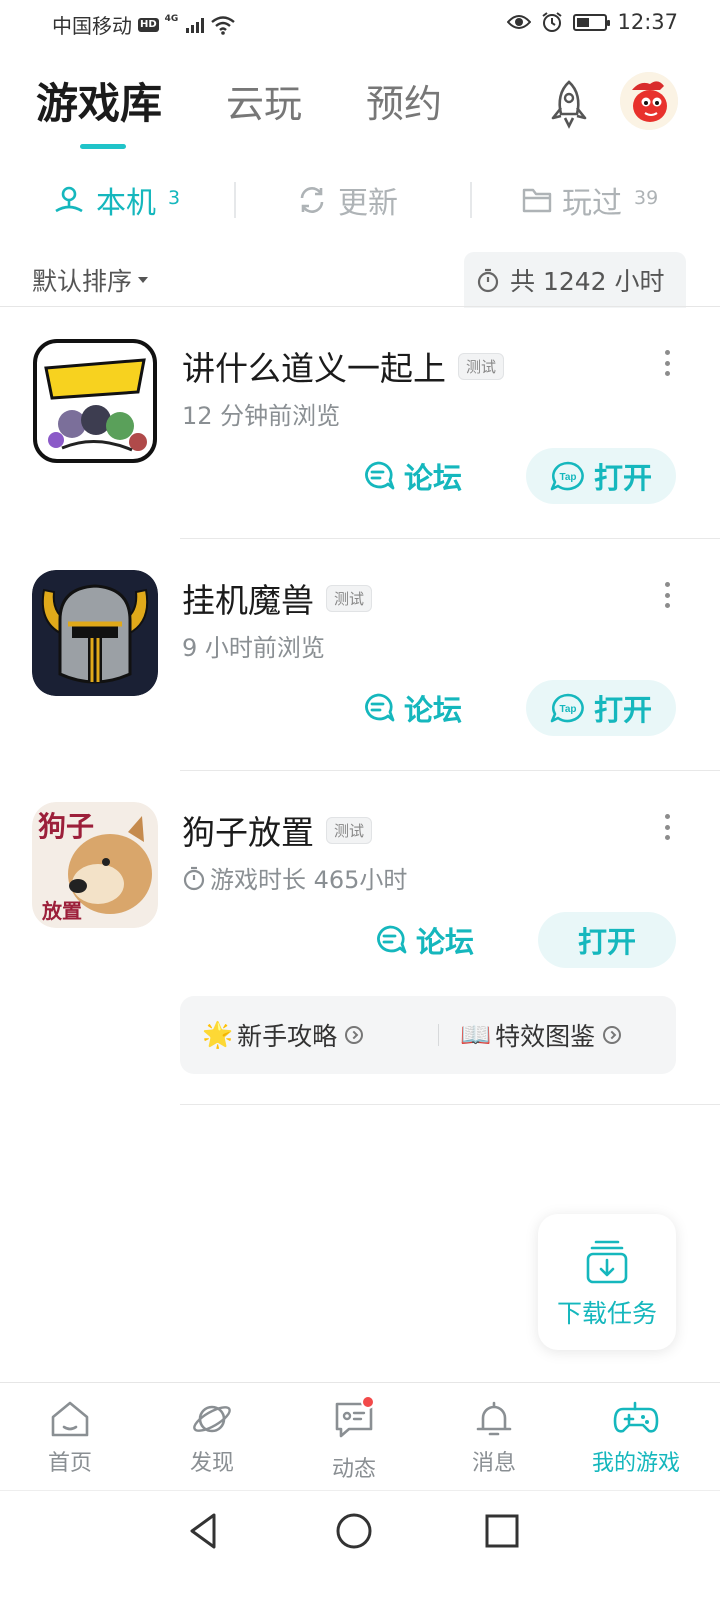 Image resolution: width=720 pixels, height=1600 pixels. I want to click on subtab-played-count: 39, so click(646, 198).